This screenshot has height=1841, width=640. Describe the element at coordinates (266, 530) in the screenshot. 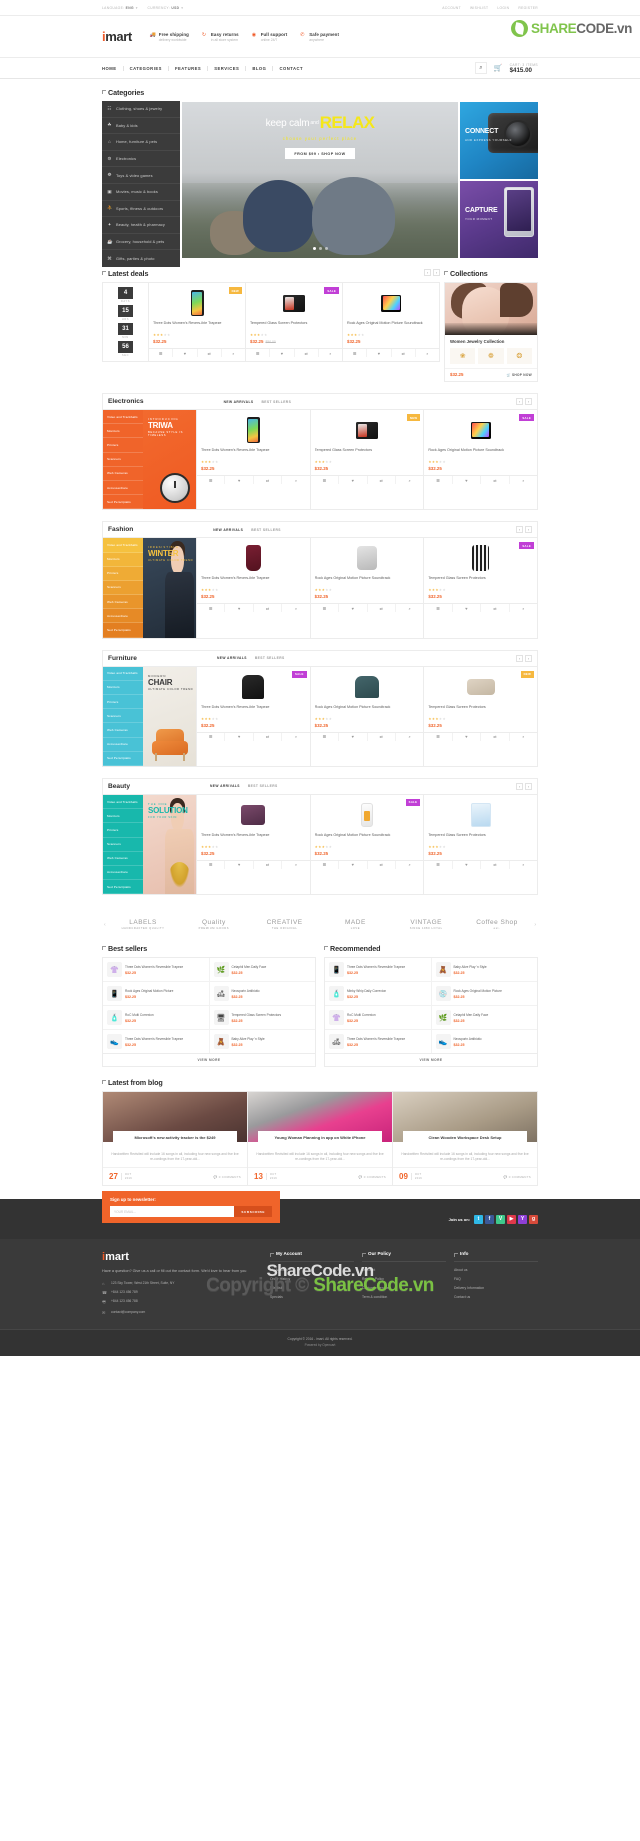

I see `tab-best-sellers: BEST SELLERS` at that location.